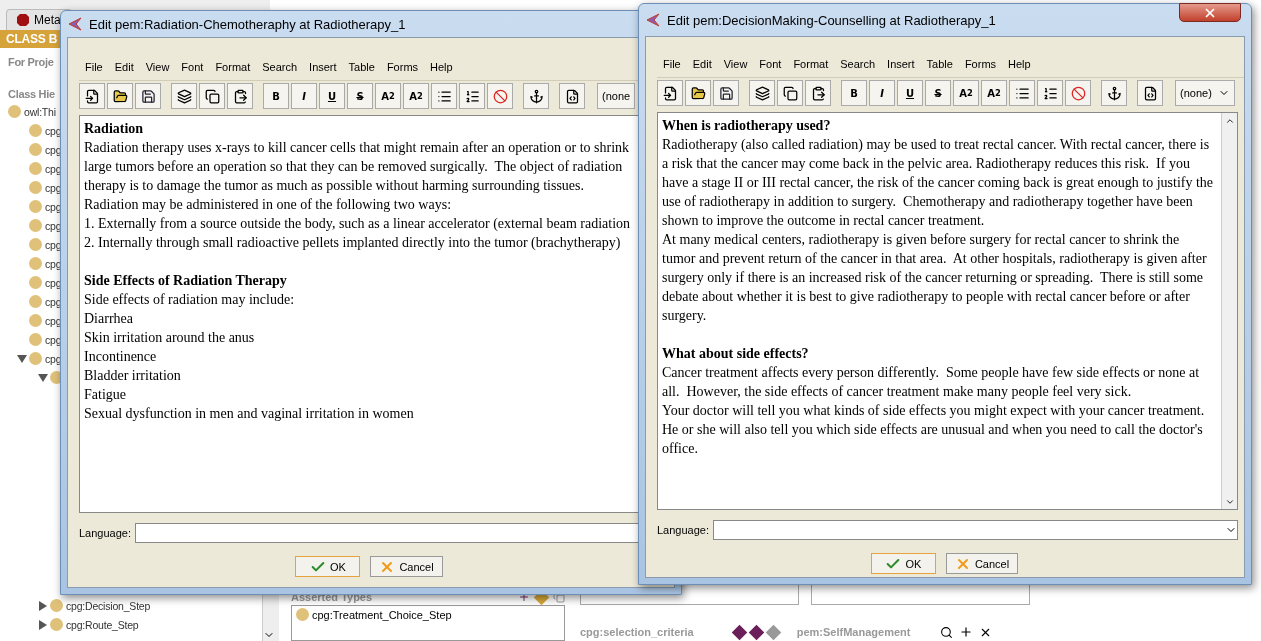 This screenshot has width=1261, height=641. I want to click on hexagon-icon, so click(23, 20).